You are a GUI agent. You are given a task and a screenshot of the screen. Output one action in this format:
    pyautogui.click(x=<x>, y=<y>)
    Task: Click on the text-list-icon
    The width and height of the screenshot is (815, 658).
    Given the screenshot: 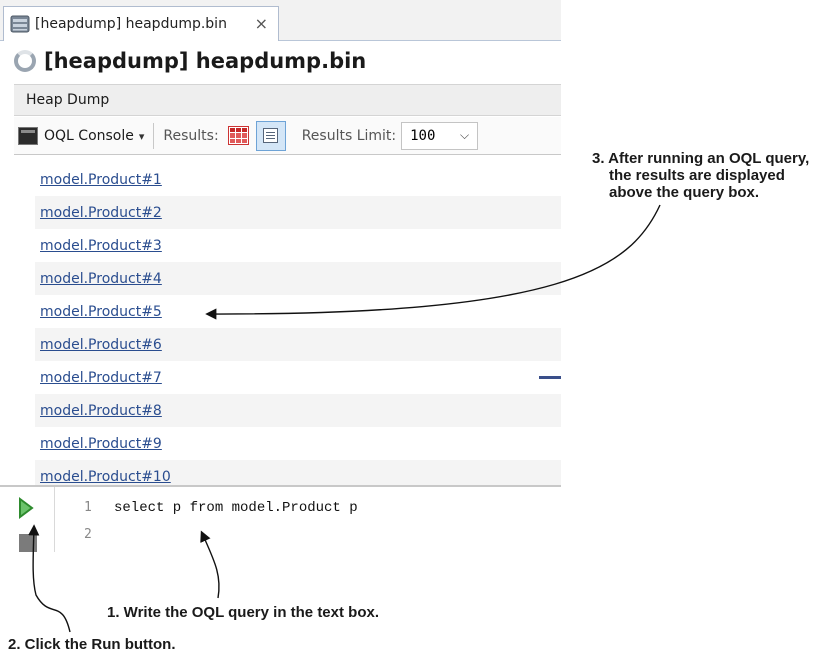 What is the action you would take?
    pyautogui.click(x=271, y=135)
    